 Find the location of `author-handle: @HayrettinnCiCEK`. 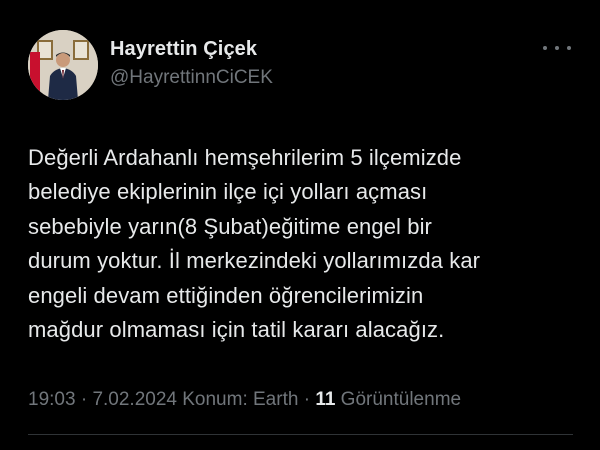

author-handle: @HayrettinnCiCEK is located at coordinates (191, 78).